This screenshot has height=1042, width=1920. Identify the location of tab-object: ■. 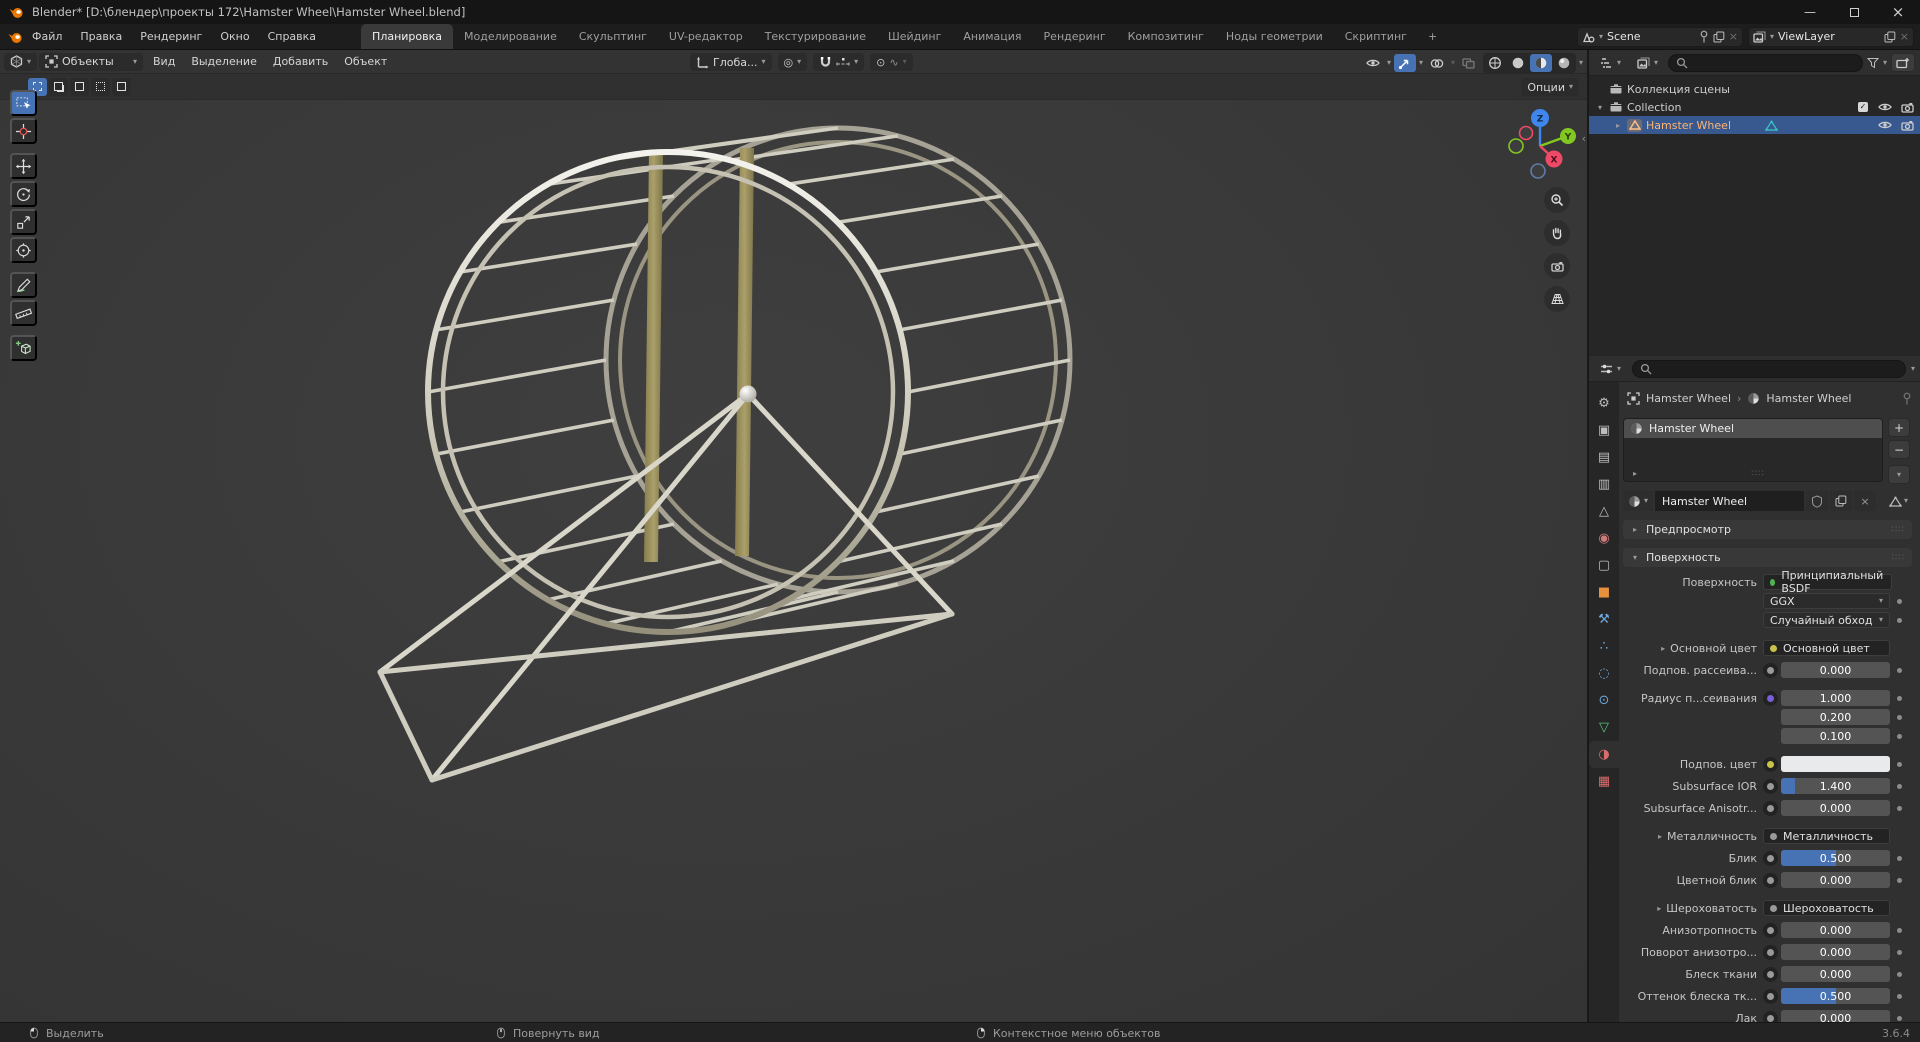
(1604, 592).